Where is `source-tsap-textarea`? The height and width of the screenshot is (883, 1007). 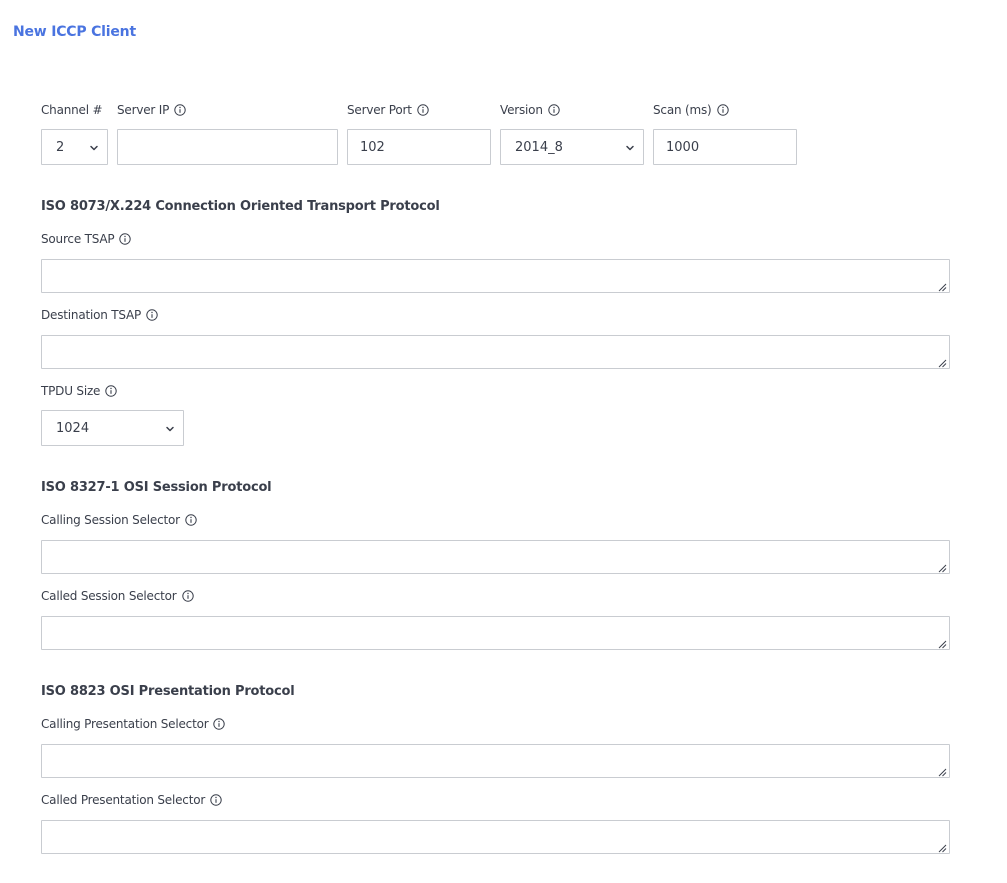
source-tsap-textarea is located at coordinates (495, 276).